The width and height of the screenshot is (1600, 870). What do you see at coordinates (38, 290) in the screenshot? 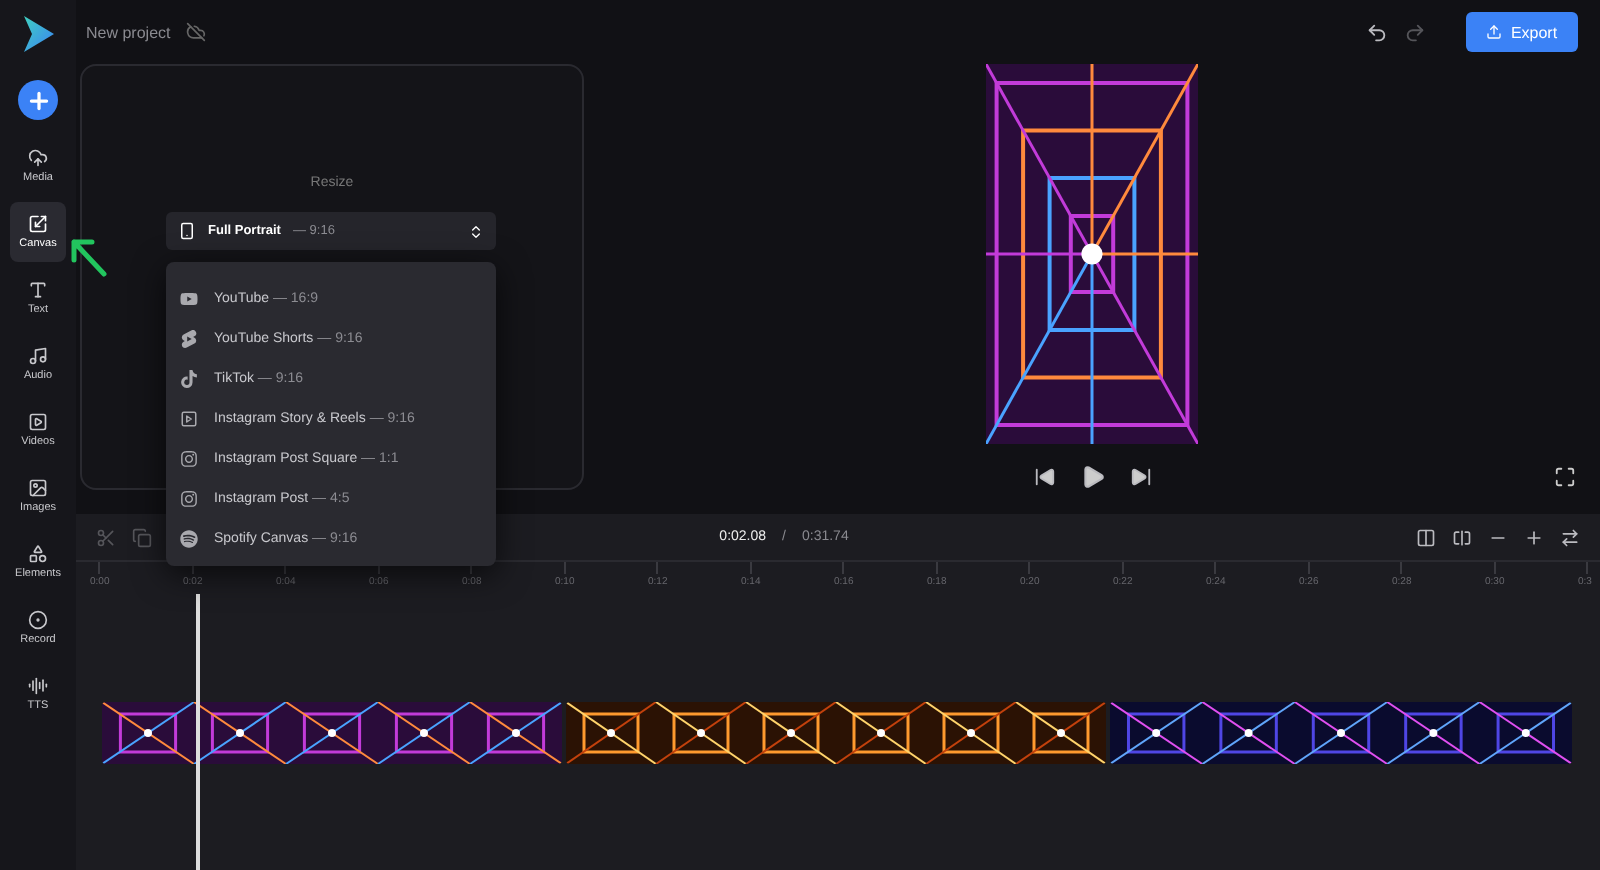
I see `text-icon` at bounding box center [38, 290].